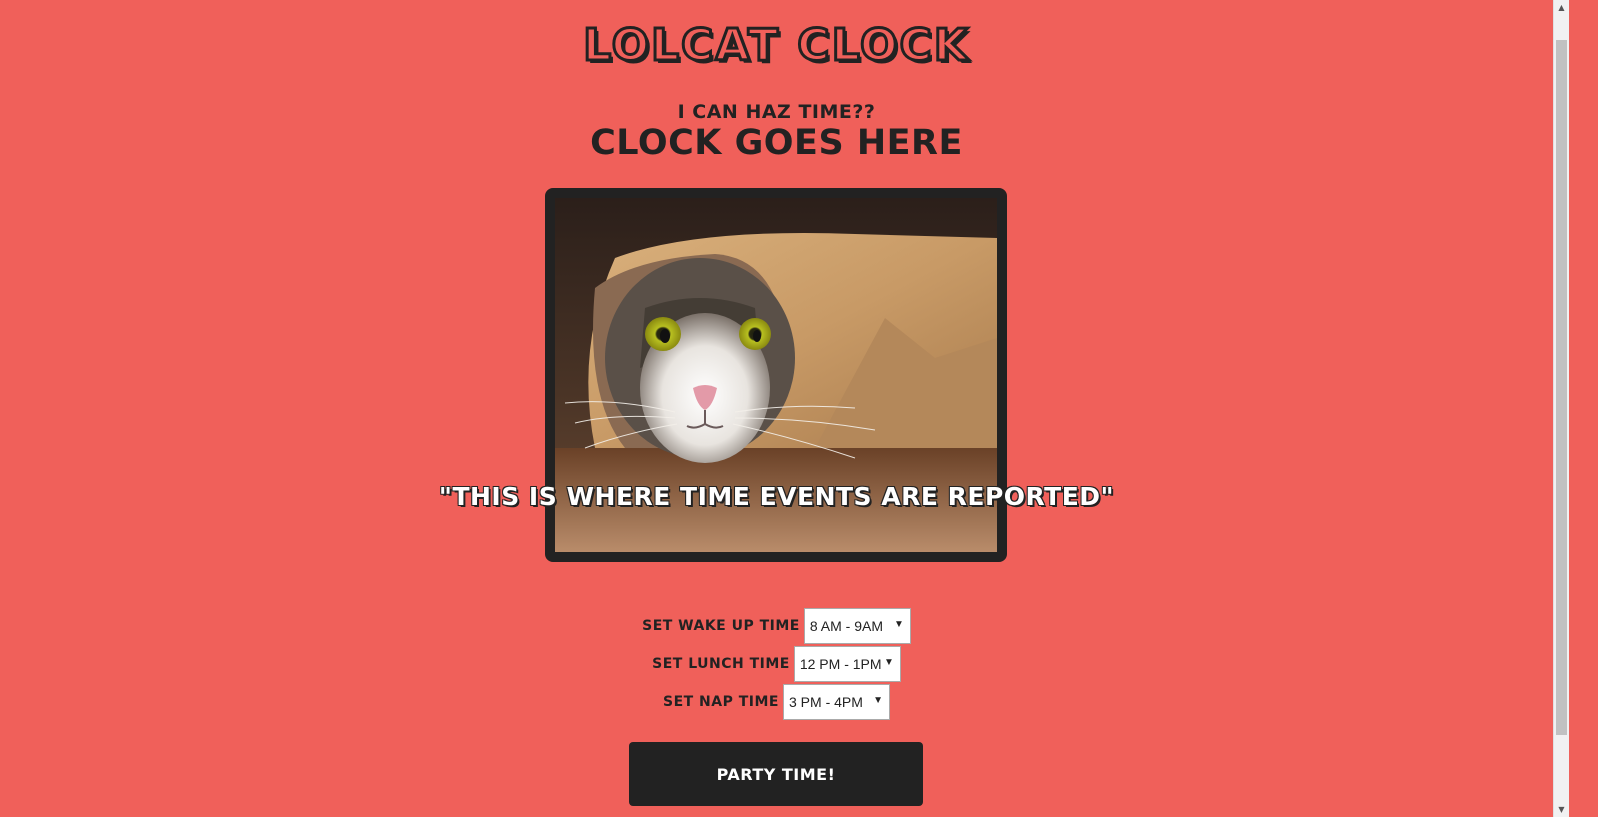  I want to click on nap-select-value: 3 PM - 4PM, so click(826, 702).